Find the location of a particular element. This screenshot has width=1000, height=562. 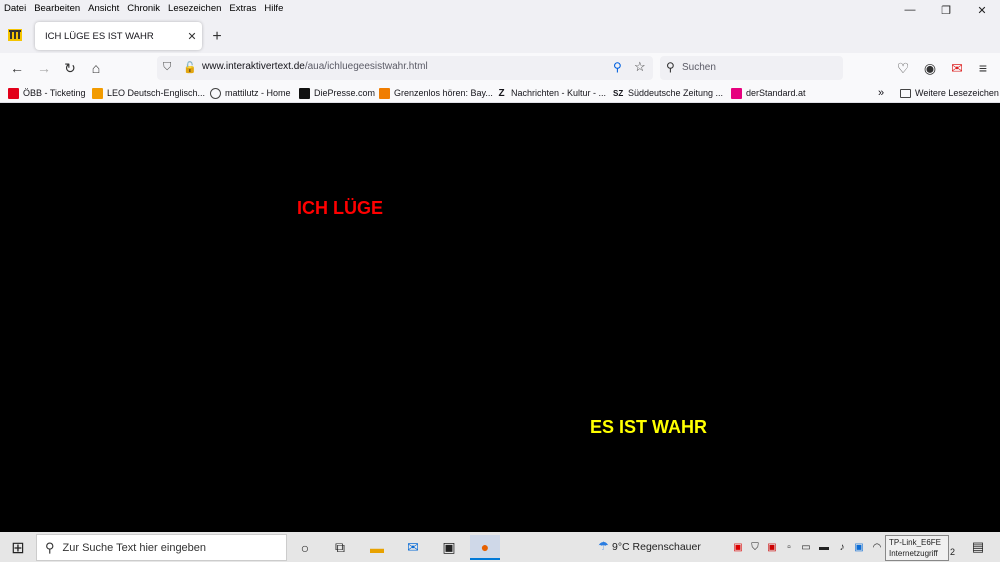

bookmark-folder-more: Weitere Lesezeichen is located at coordinates (949, 93).